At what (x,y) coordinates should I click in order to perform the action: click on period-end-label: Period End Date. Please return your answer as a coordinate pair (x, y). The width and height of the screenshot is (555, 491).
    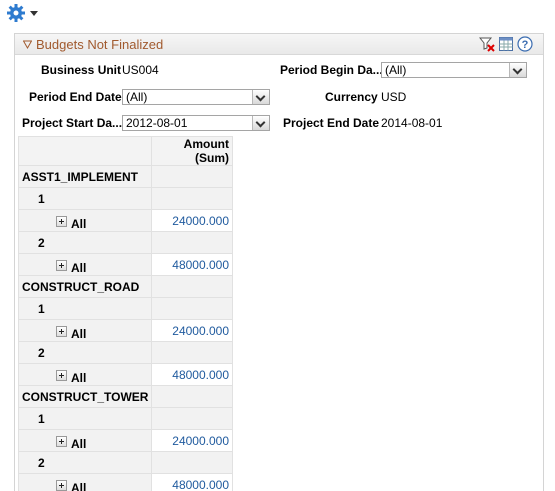
    Looking at the image, I should click on (75, 97).